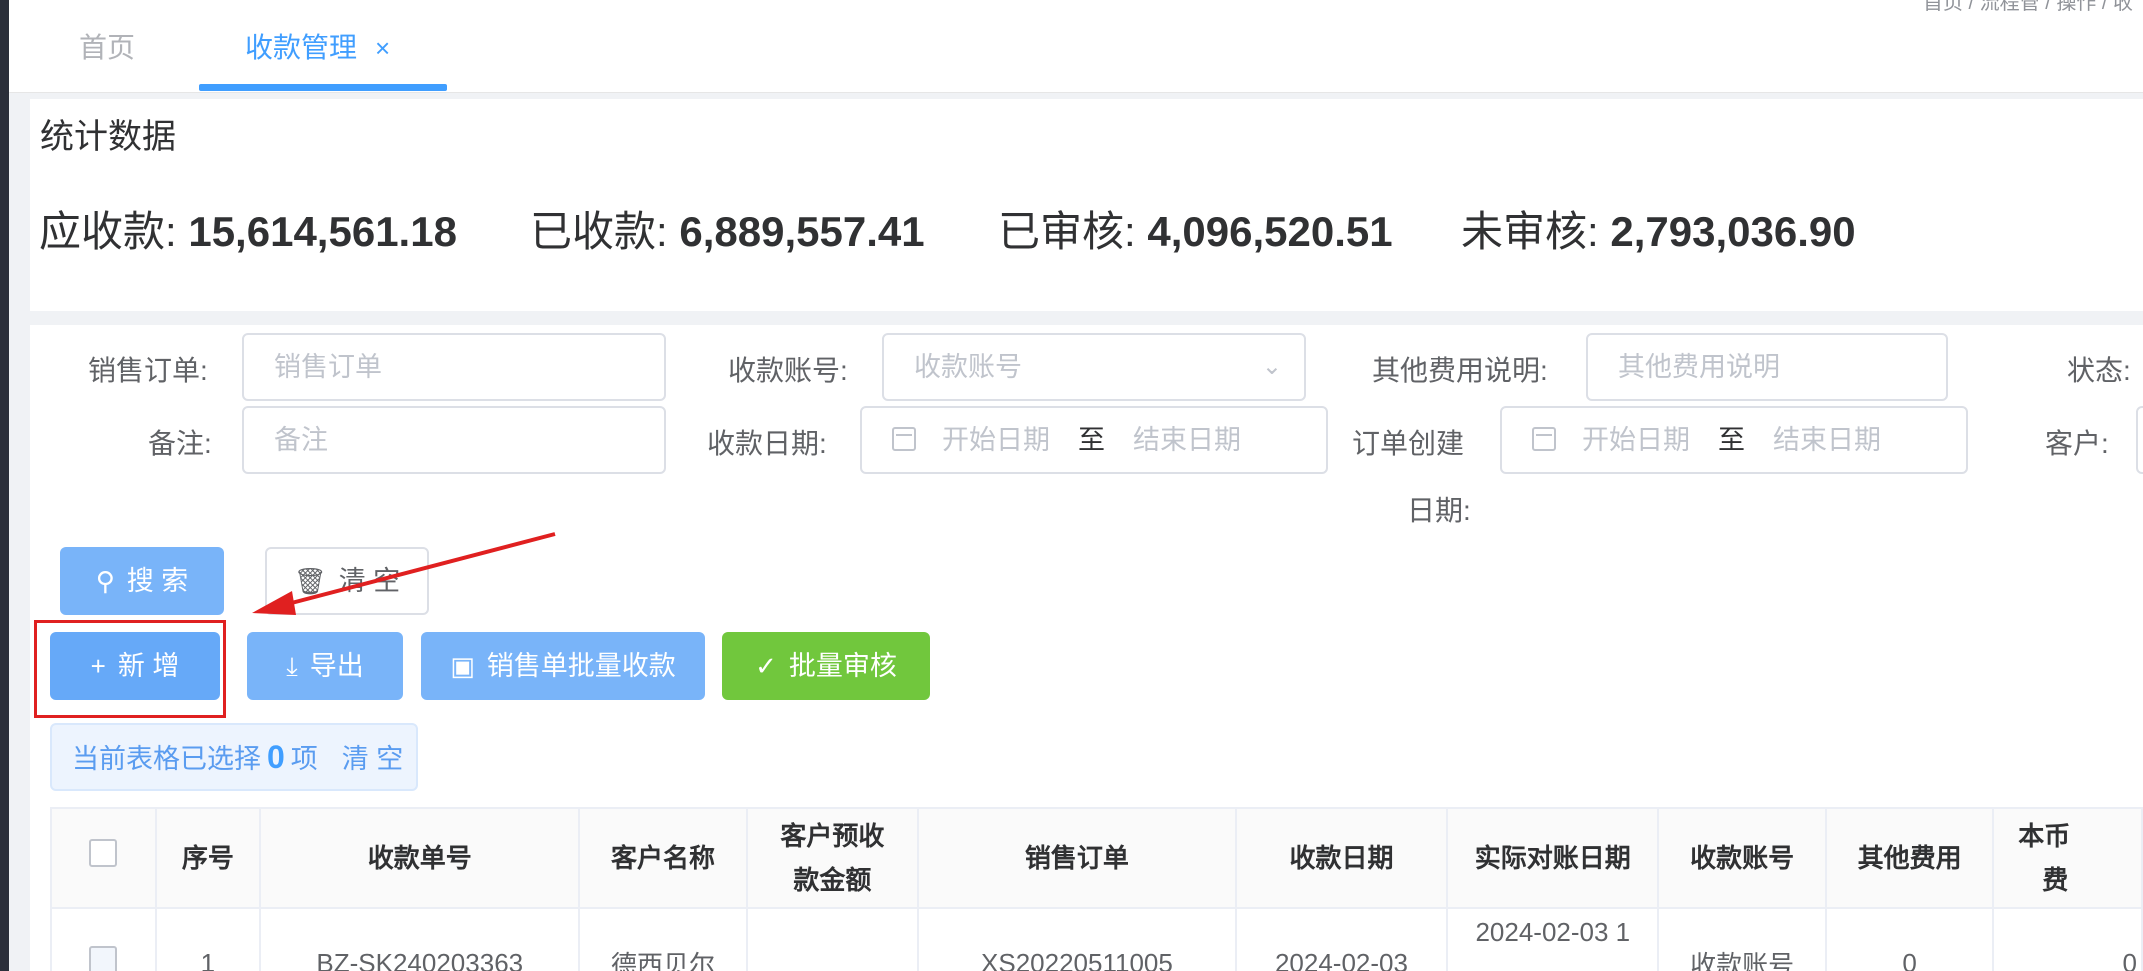  What do you see at coordinates (1742, 939) in the screenshot?
I see `table-cell: 收款账号` at bounding box center [1742, 939].